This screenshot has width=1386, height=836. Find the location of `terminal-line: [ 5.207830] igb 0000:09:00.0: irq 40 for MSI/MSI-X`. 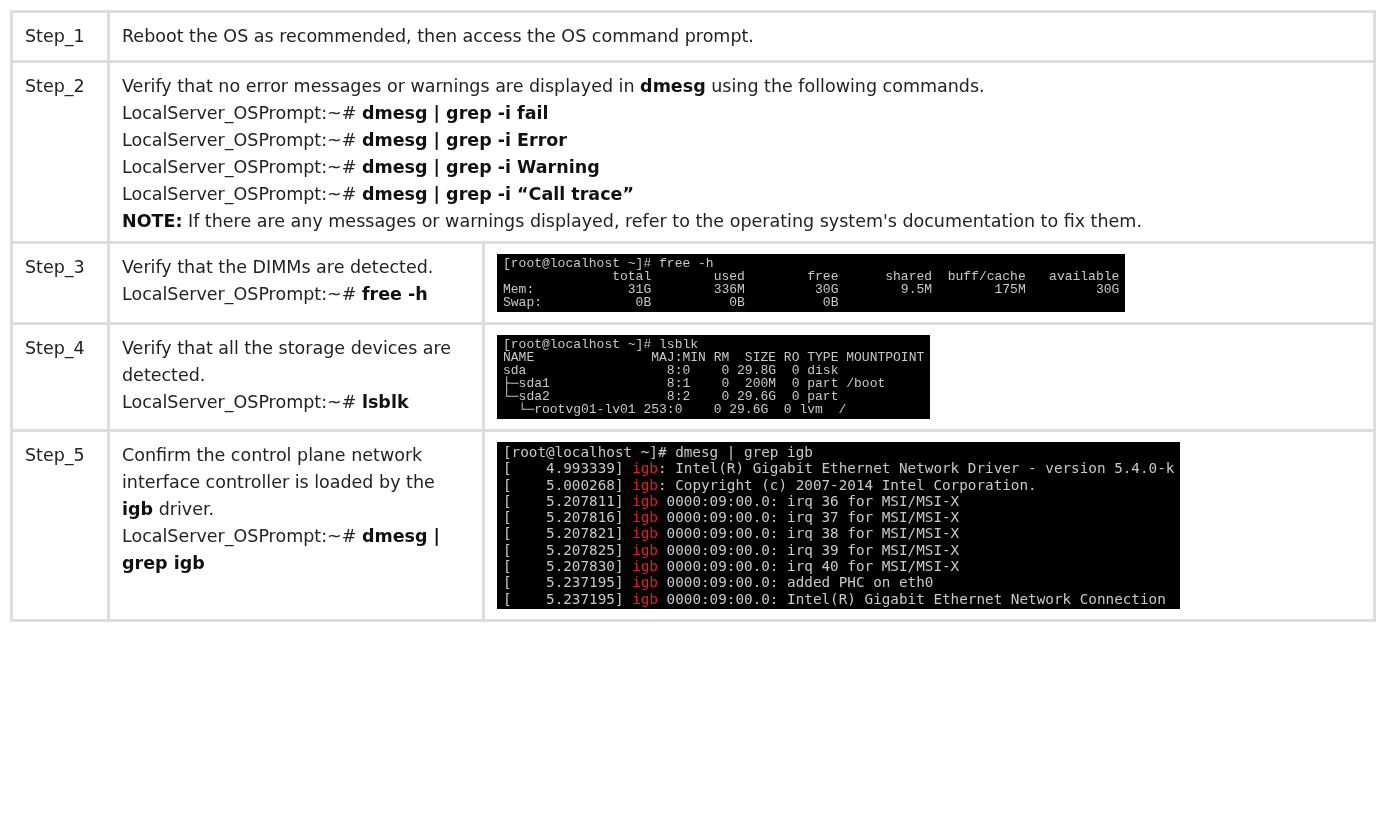

terminal-line: [ 5.207830] igb 0000:09:00.0: irq 40 for MSI/MSI-X is located at coordinates (732, 566).